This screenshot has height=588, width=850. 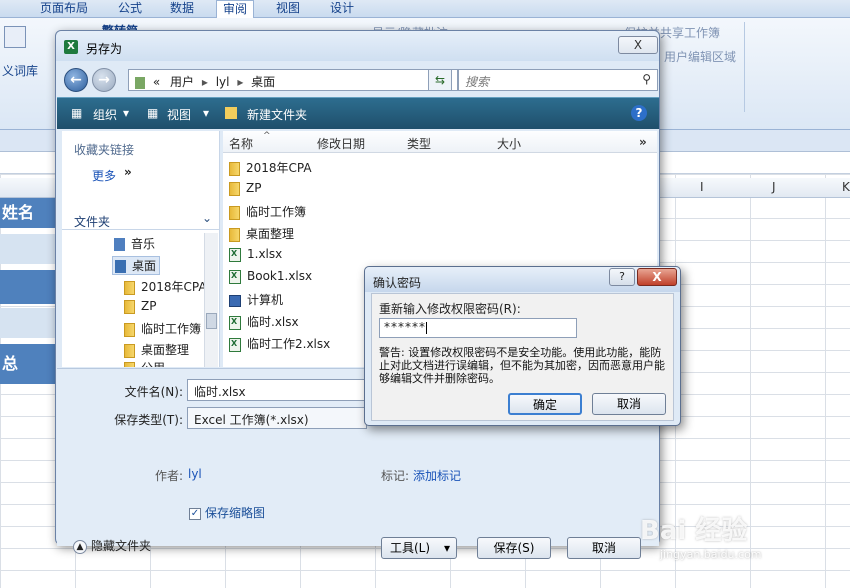 I want to click on tab-data: 数据, so click(x=182, y=9).